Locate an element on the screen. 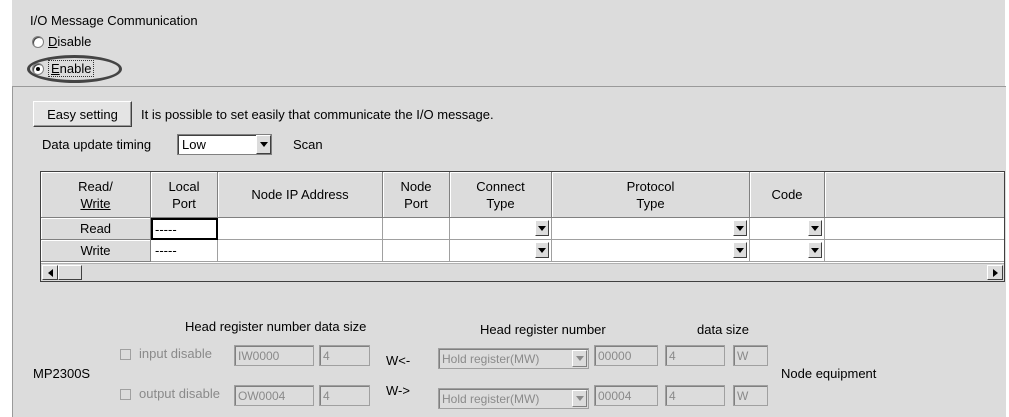 Image resolution: width=1009 pixels, height=417 pixels. write-local-port-cell: ----- is located at coordinates (184, 251).